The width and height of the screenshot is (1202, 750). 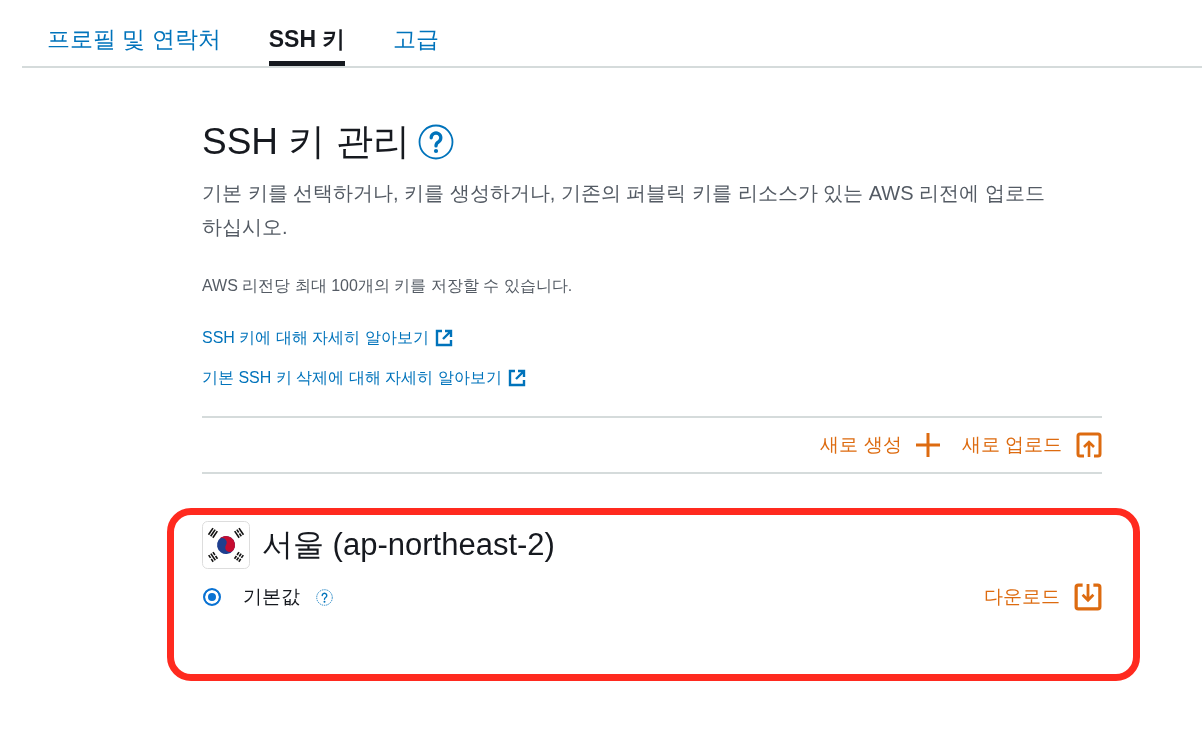 What do you see at coordinates (1088, 597) in the screenshot?
I see `download-icon` at bounding box center [1088, 597].